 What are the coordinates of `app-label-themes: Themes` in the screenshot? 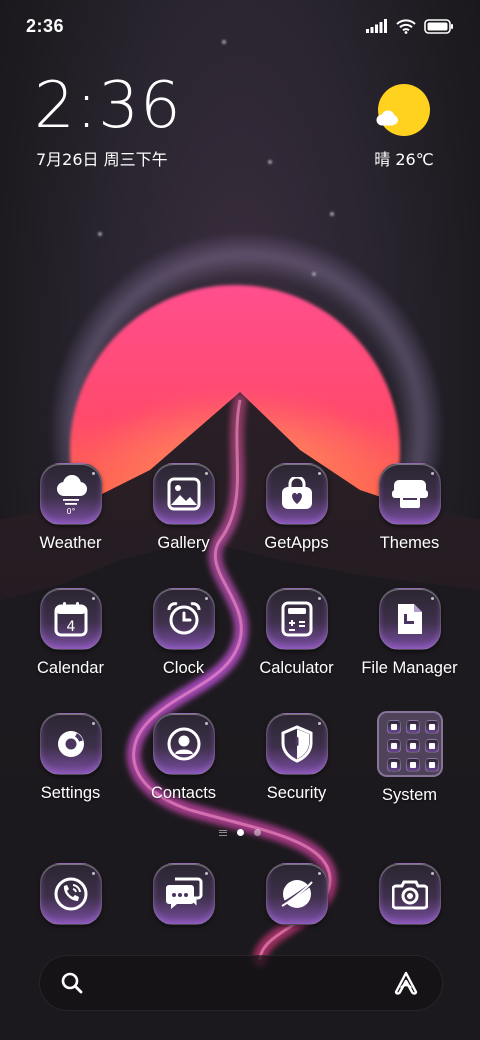 It's located at (409, 543).